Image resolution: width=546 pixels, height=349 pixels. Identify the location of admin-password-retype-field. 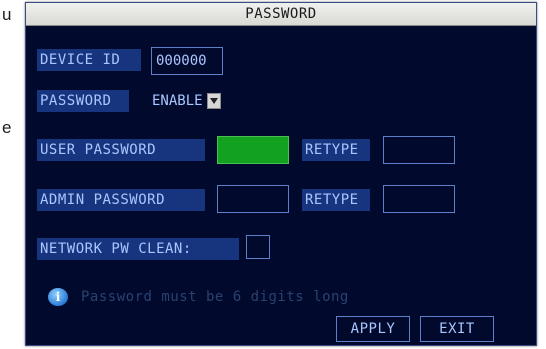
(419, 199).